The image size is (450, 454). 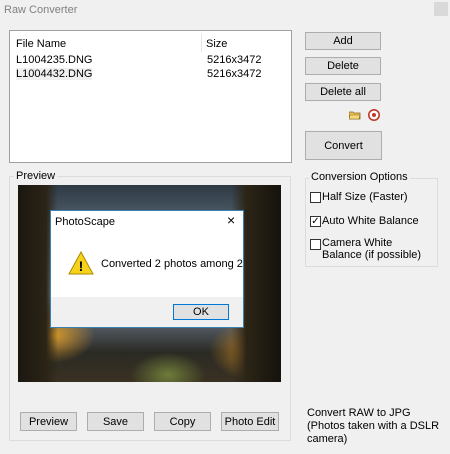 I want to click on file-row: L1004235.DNG 5216x3472, so click(x=148, y=61).